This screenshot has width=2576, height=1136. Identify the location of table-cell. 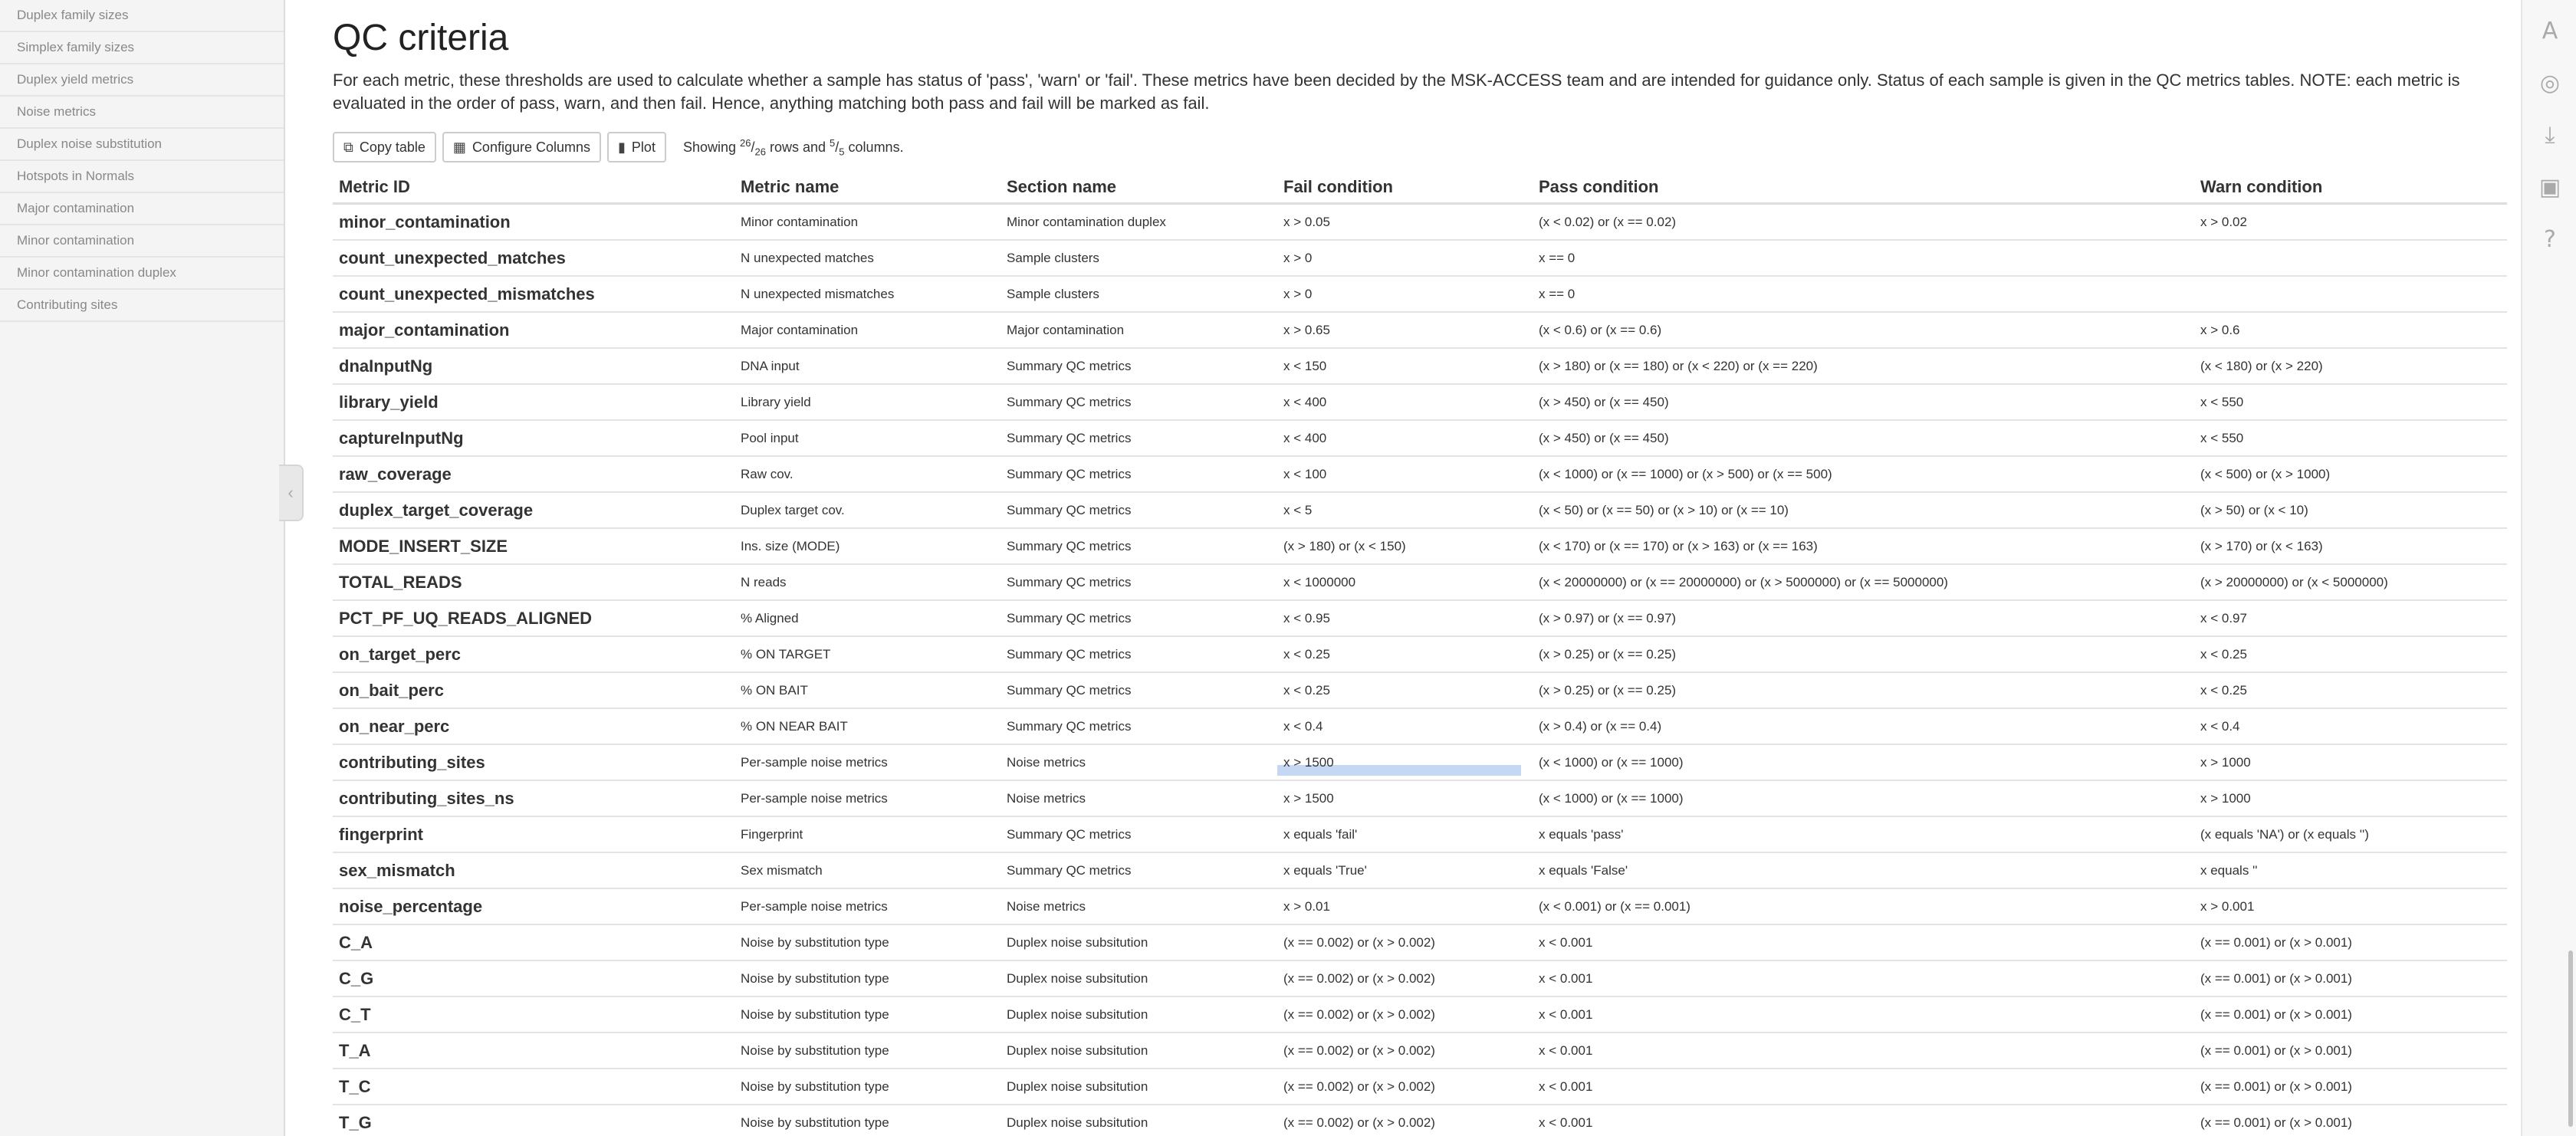
(2351, 257).